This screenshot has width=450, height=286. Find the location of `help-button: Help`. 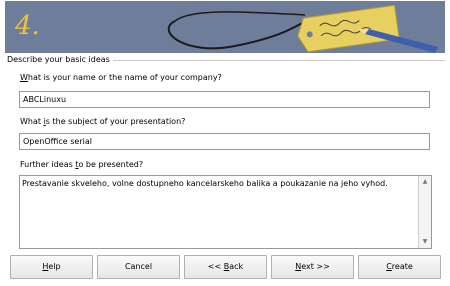

help-button: Help is located at coordinates (51, 267).